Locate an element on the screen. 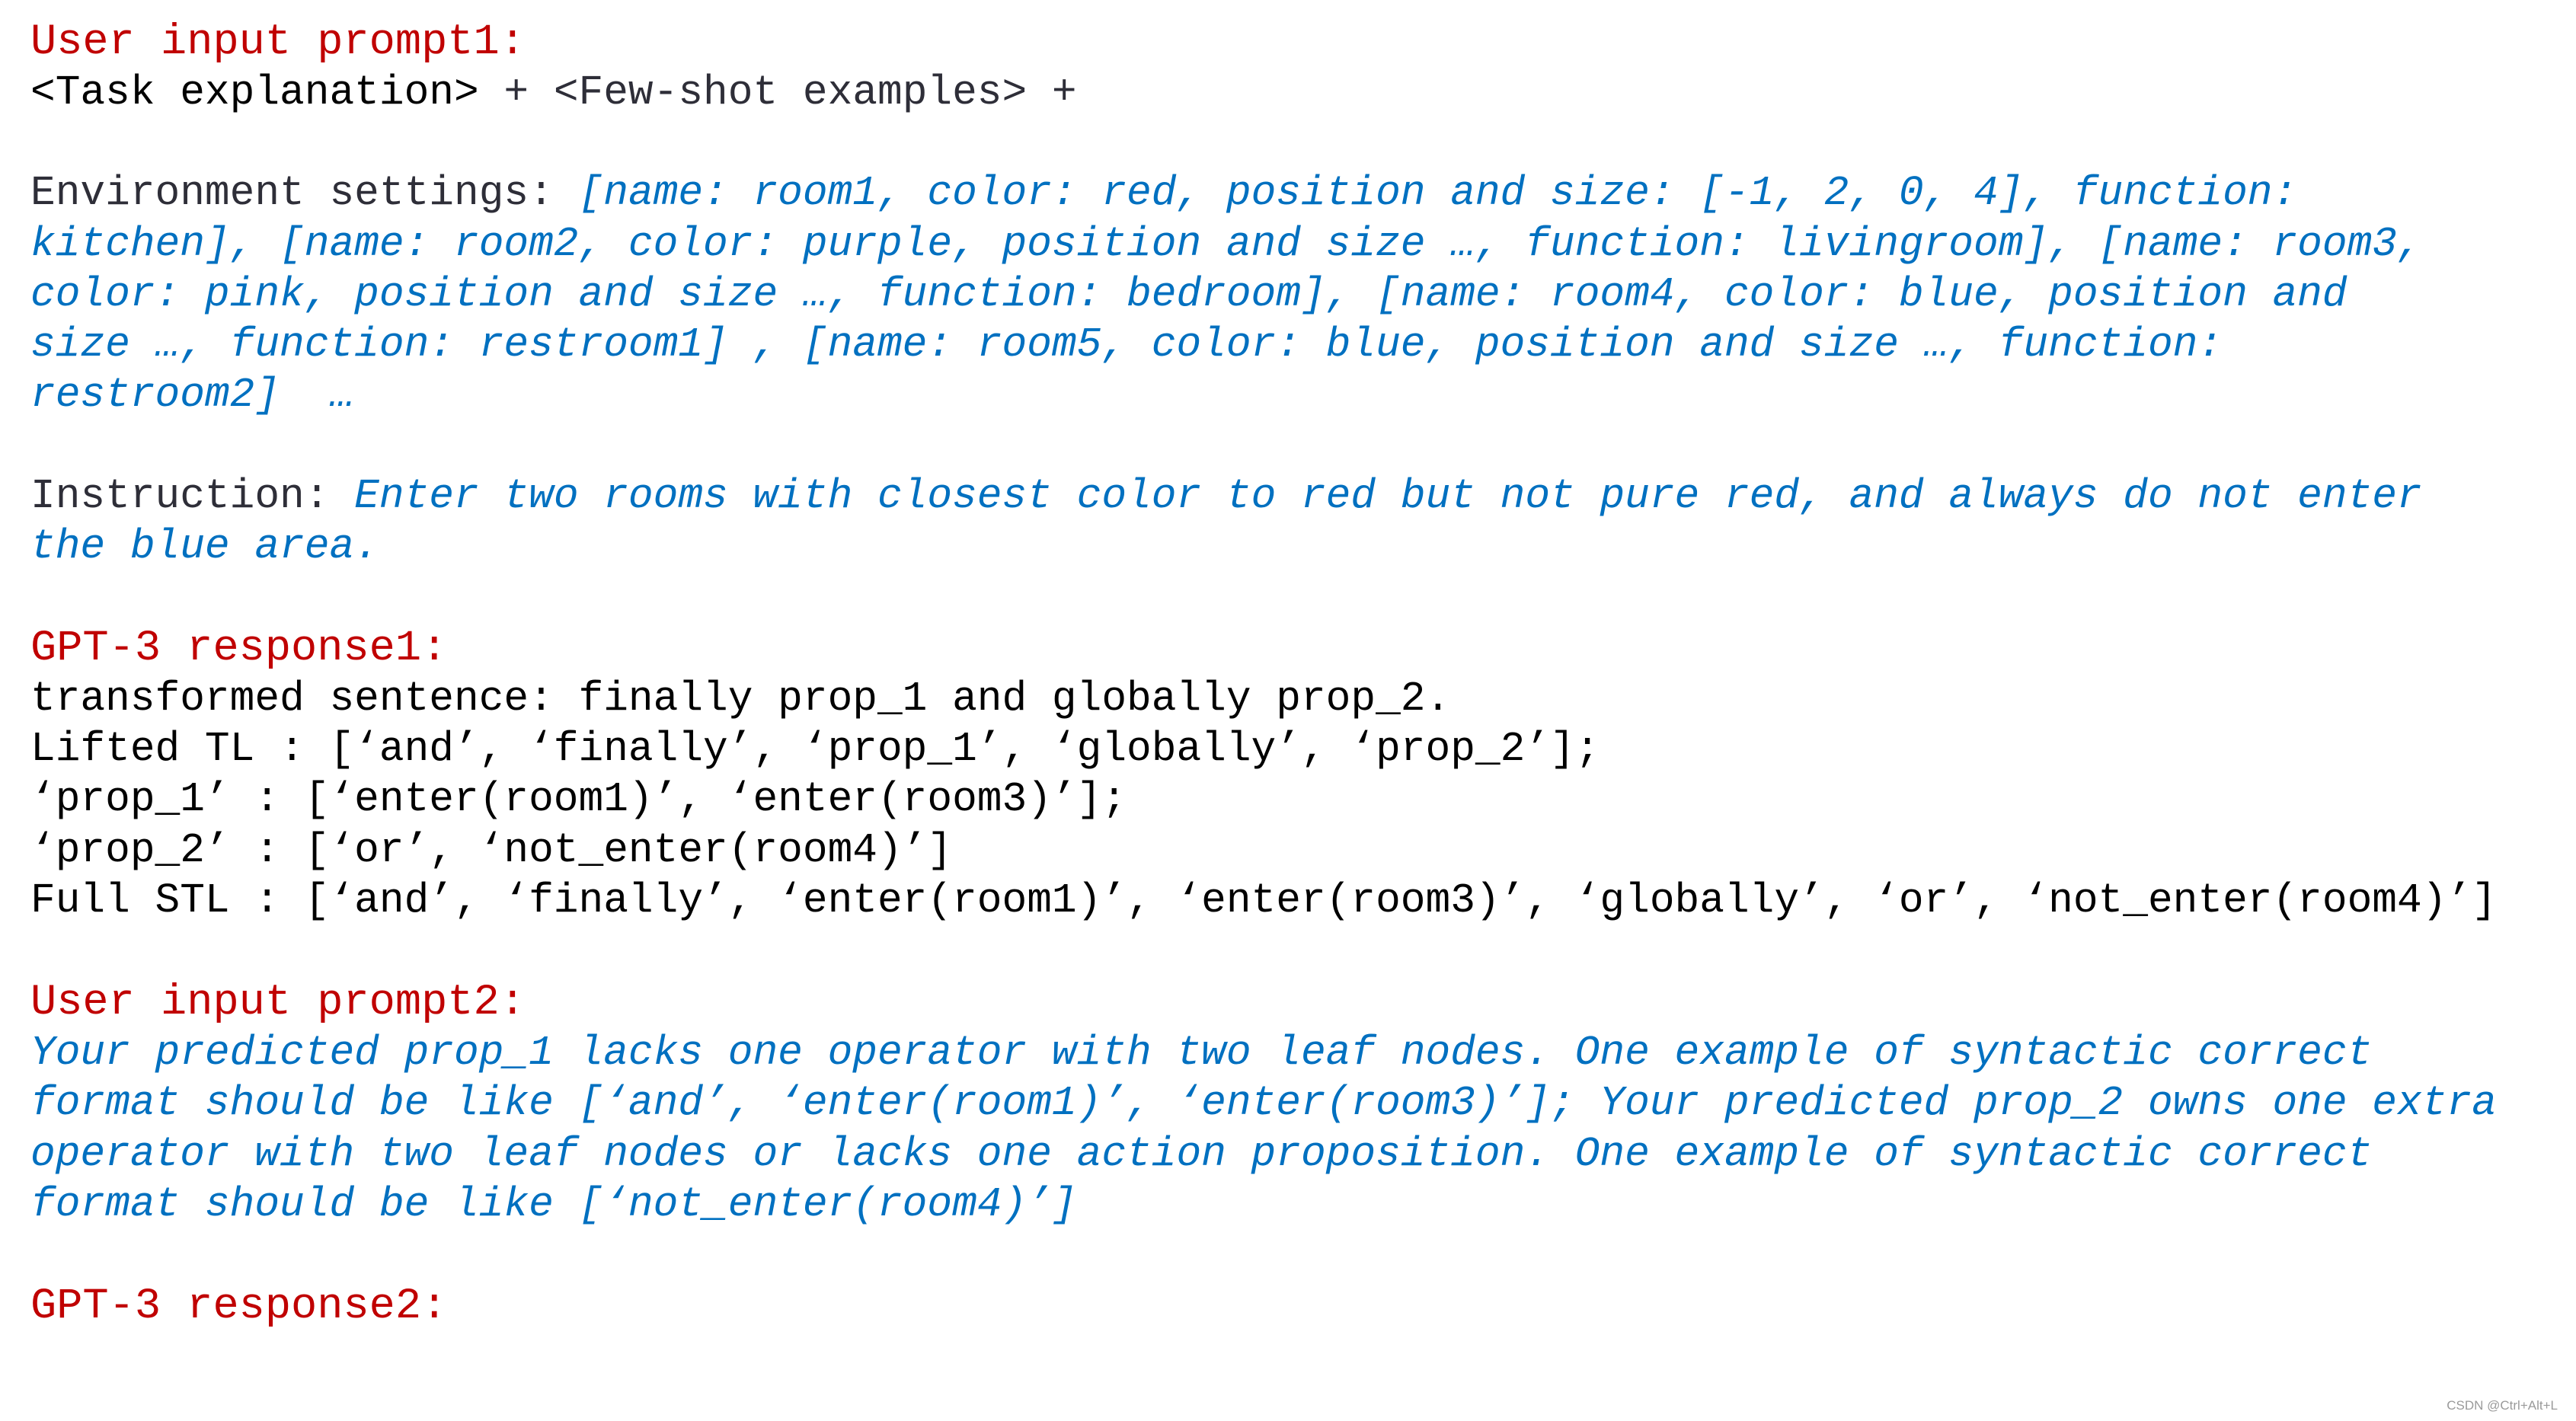 This screenshot has width=2576, height=1421. prompt1-heading: User input prompt1: is located at coordinates (278, 42).